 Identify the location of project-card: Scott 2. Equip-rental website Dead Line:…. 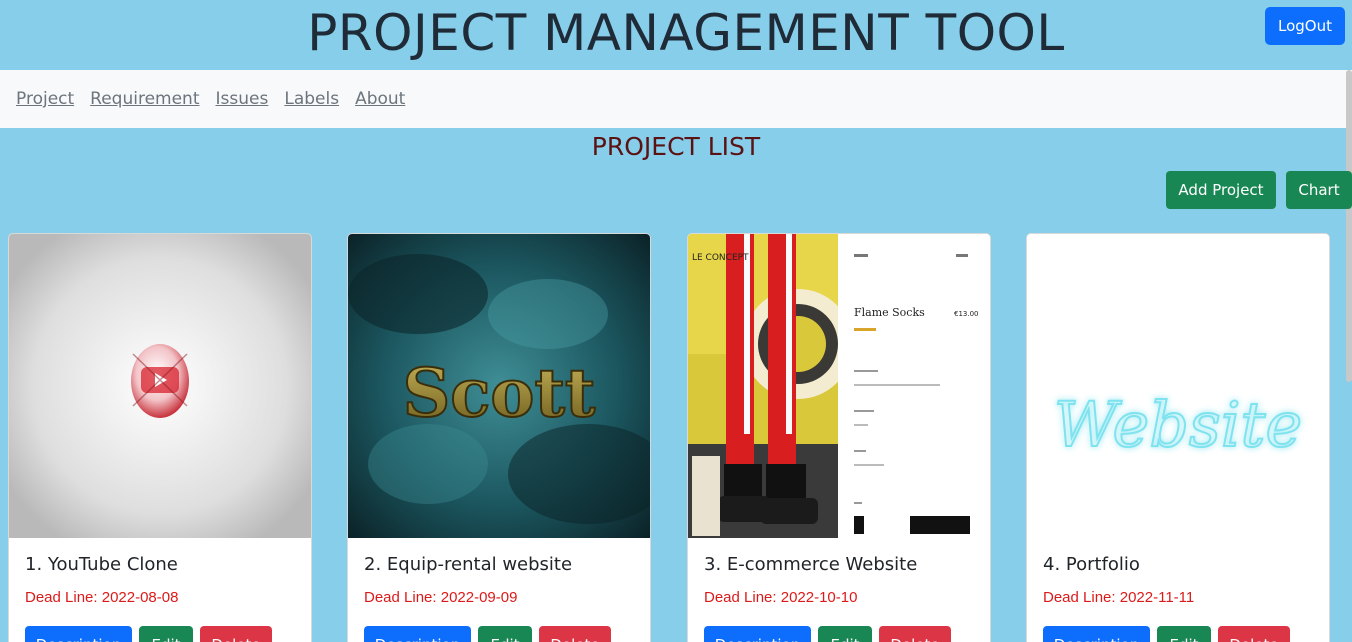
(499, 437).